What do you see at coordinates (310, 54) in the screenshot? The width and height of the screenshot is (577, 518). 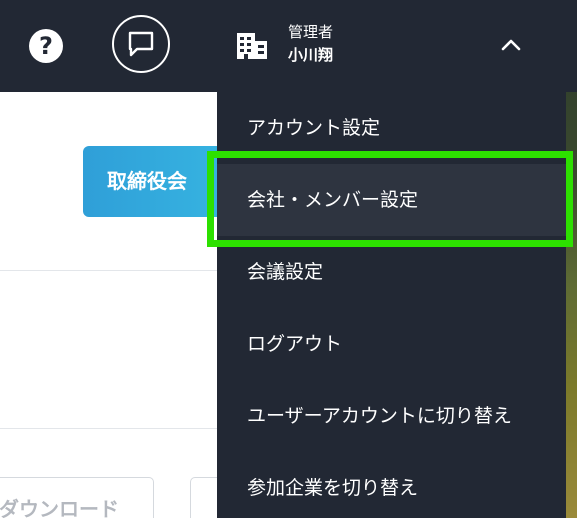 I see `user-name: 小川翔` at bounding box center [310, 54].